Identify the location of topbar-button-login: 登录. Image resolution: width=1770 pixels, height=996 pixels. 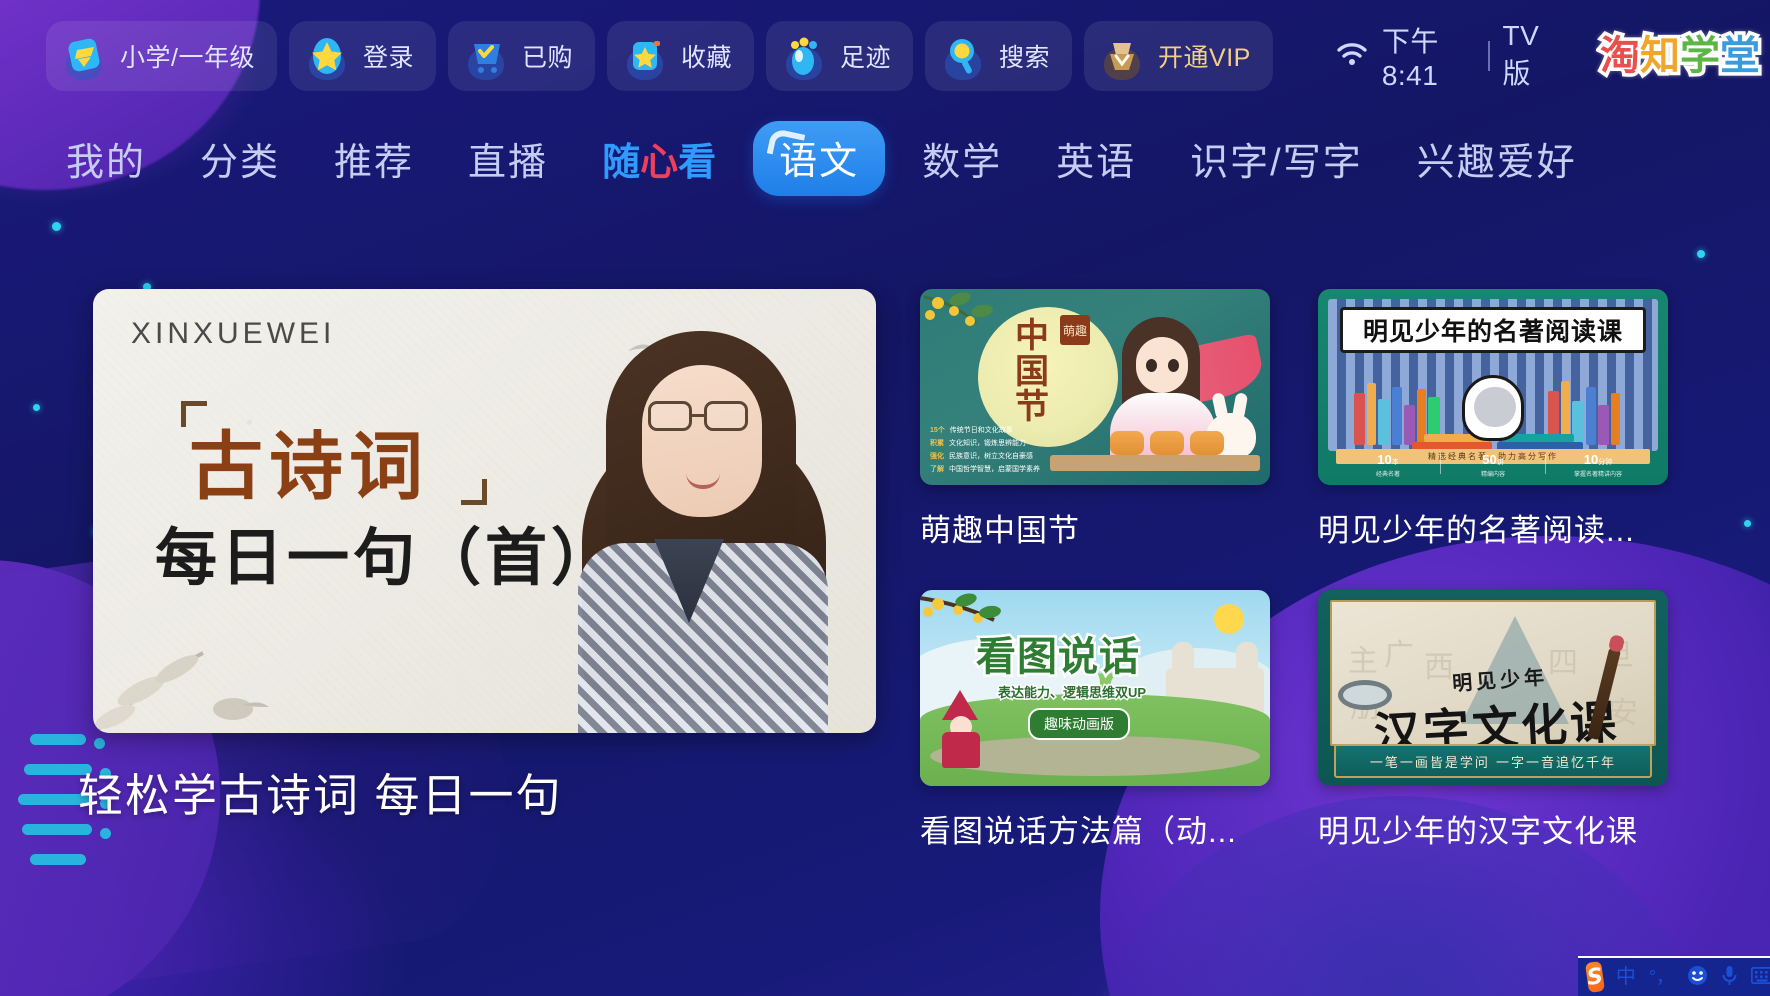
(362, 56).